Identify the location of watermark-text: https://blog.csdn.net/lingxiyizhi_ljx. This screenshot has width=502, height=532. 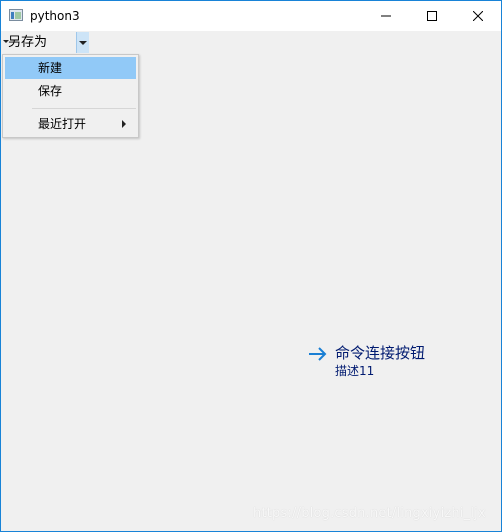
(369, 513).